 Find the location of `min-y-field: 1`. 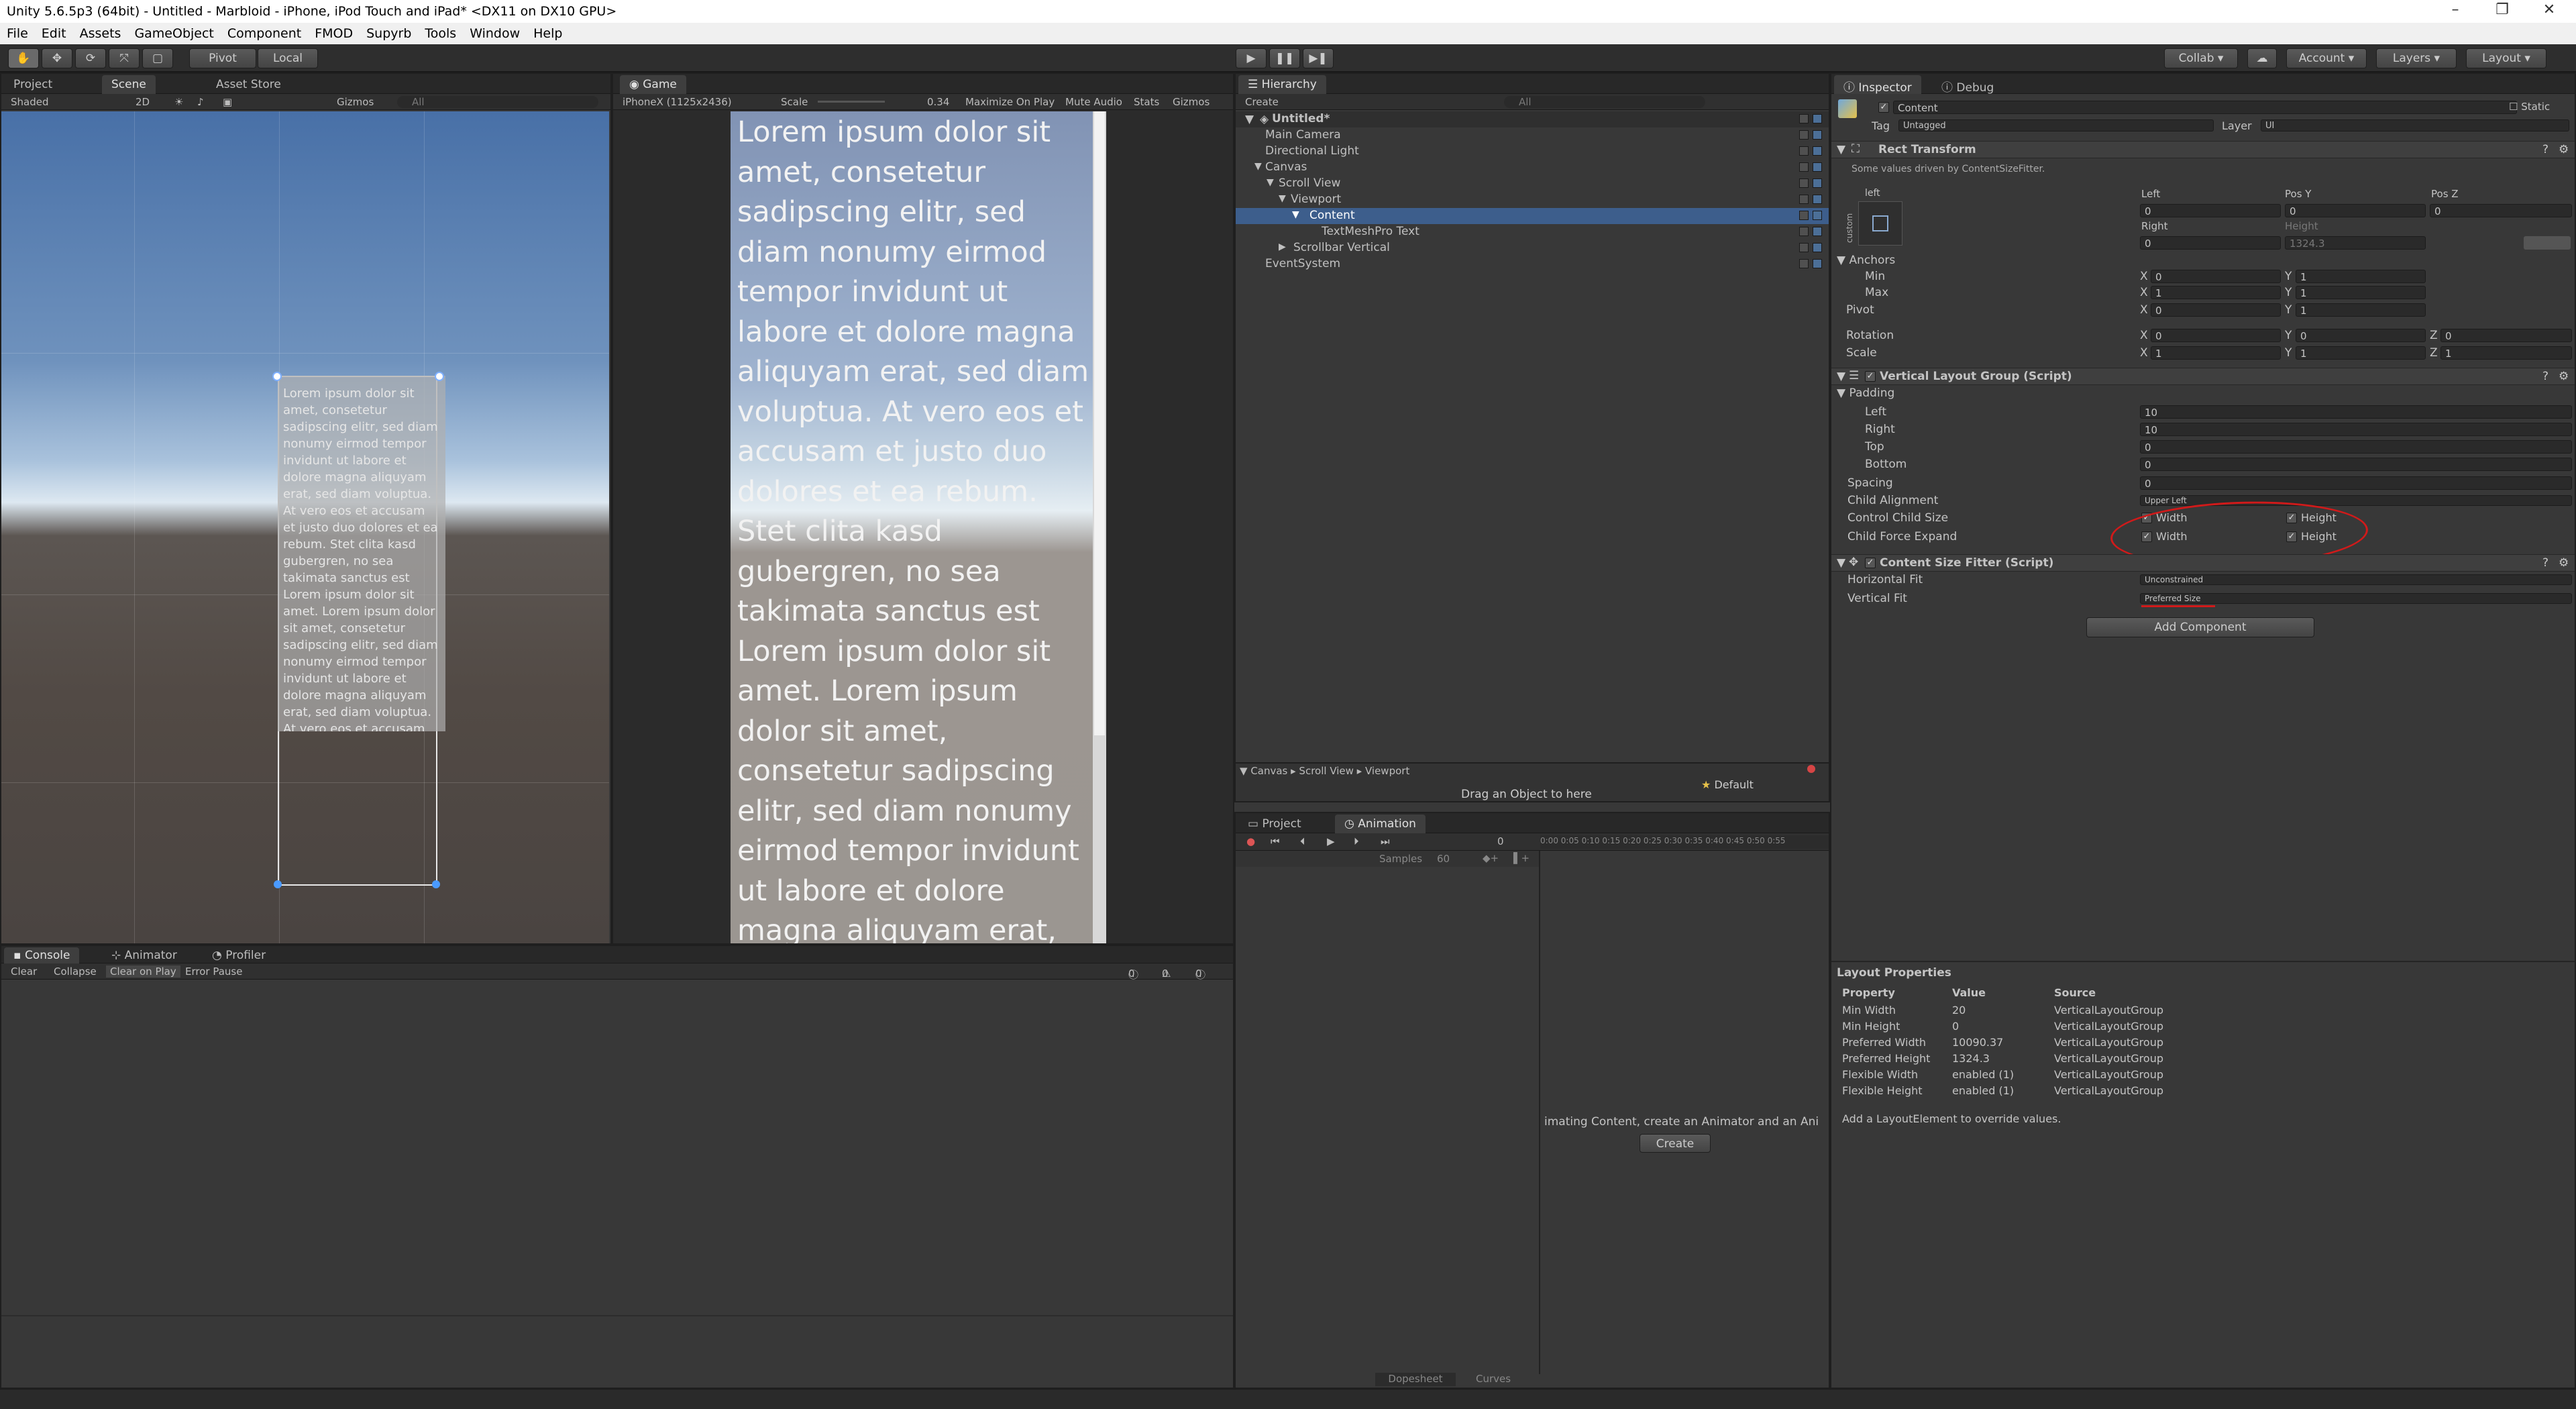

min-y-field: 1 is located at coordinates (2361, 276).